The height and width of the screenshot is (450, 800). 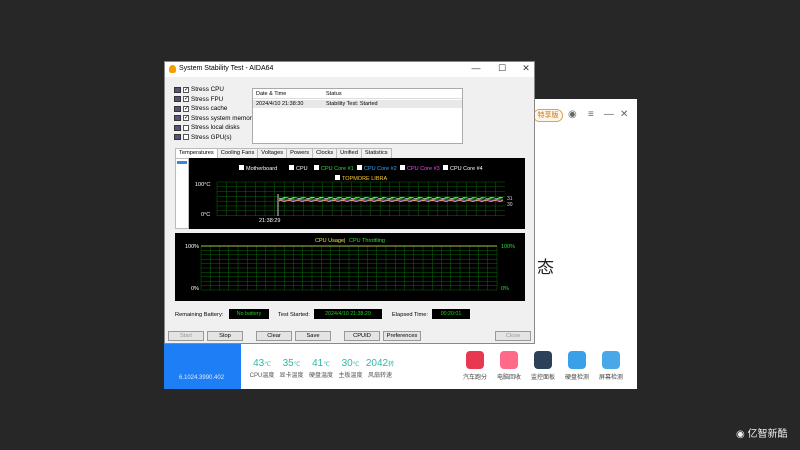 I want to click on tool-button: 屏幕检测, so click(x=611, y=366).